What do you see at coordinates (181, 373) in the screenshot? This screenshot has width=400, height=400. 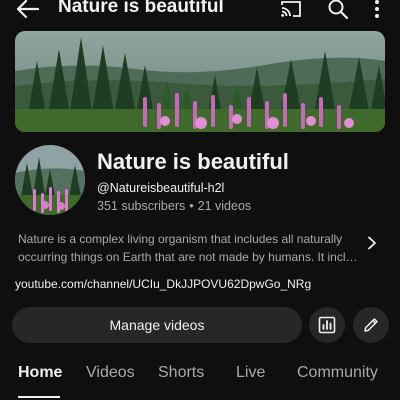 I see `tab-shorts: Shorts` at bounding box center [181, 373].